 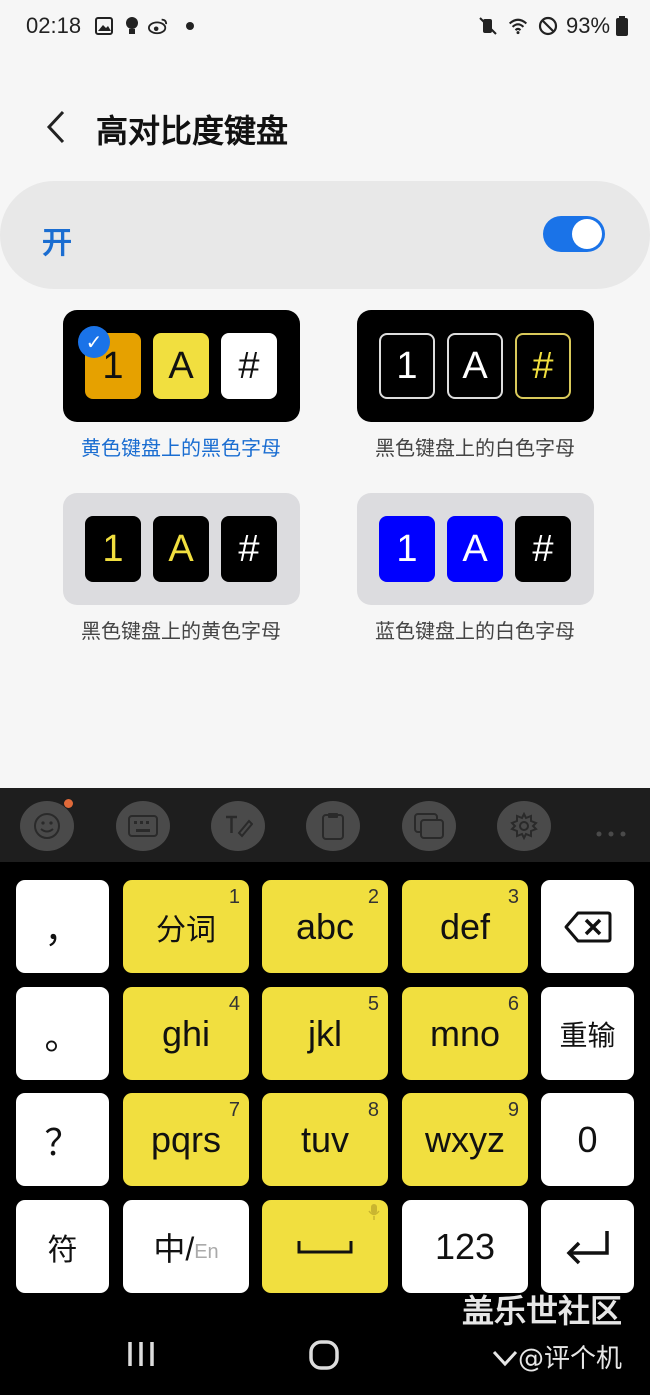 I want to click on key-reinput: 重输, so click(x=587, y=1033).